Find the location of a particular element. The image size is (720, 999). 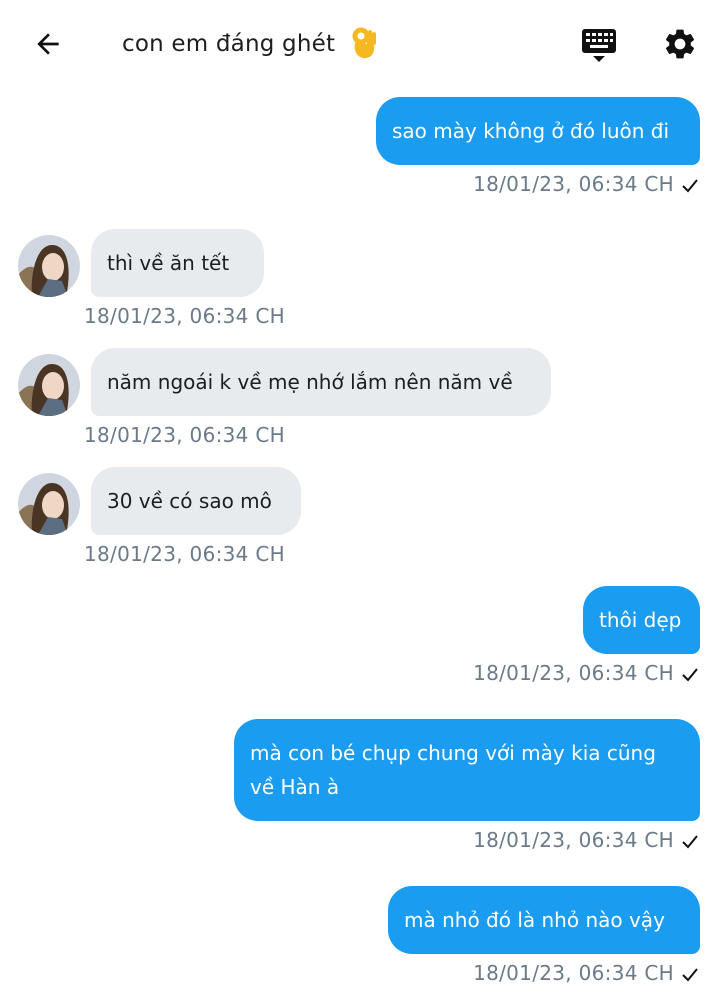

message-text: thì về ăn tết is located at coordinates (168, 263).